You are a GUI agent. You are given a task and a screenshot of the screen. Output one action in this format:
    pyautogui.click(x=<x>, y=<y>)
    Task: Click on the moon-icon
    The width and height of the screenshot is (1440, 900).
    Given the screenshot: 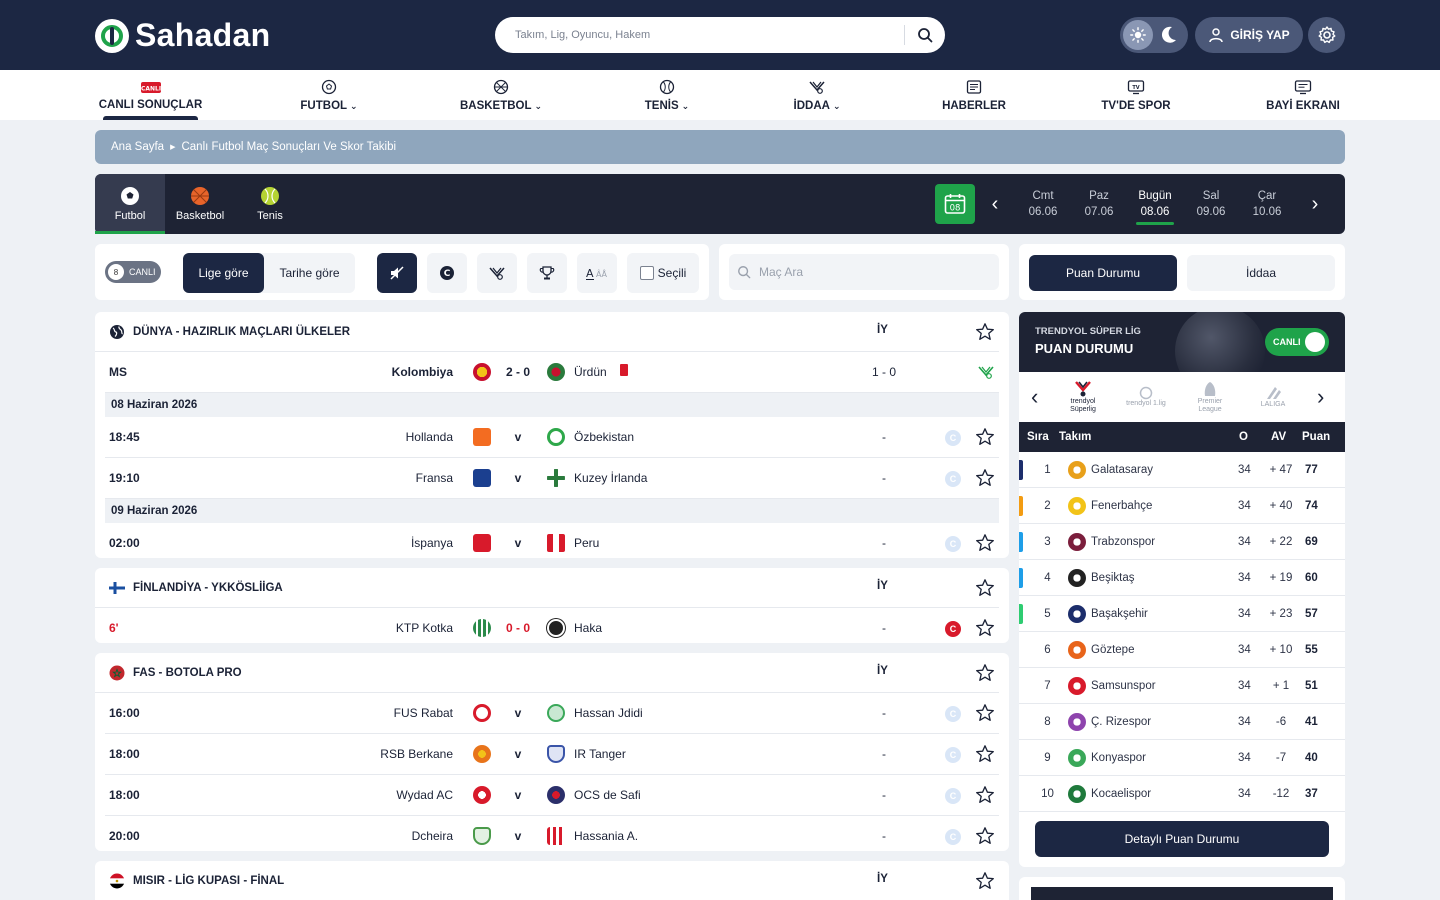 What is the action you would take?
    pyautogui.click(x=1169, y=35)
    